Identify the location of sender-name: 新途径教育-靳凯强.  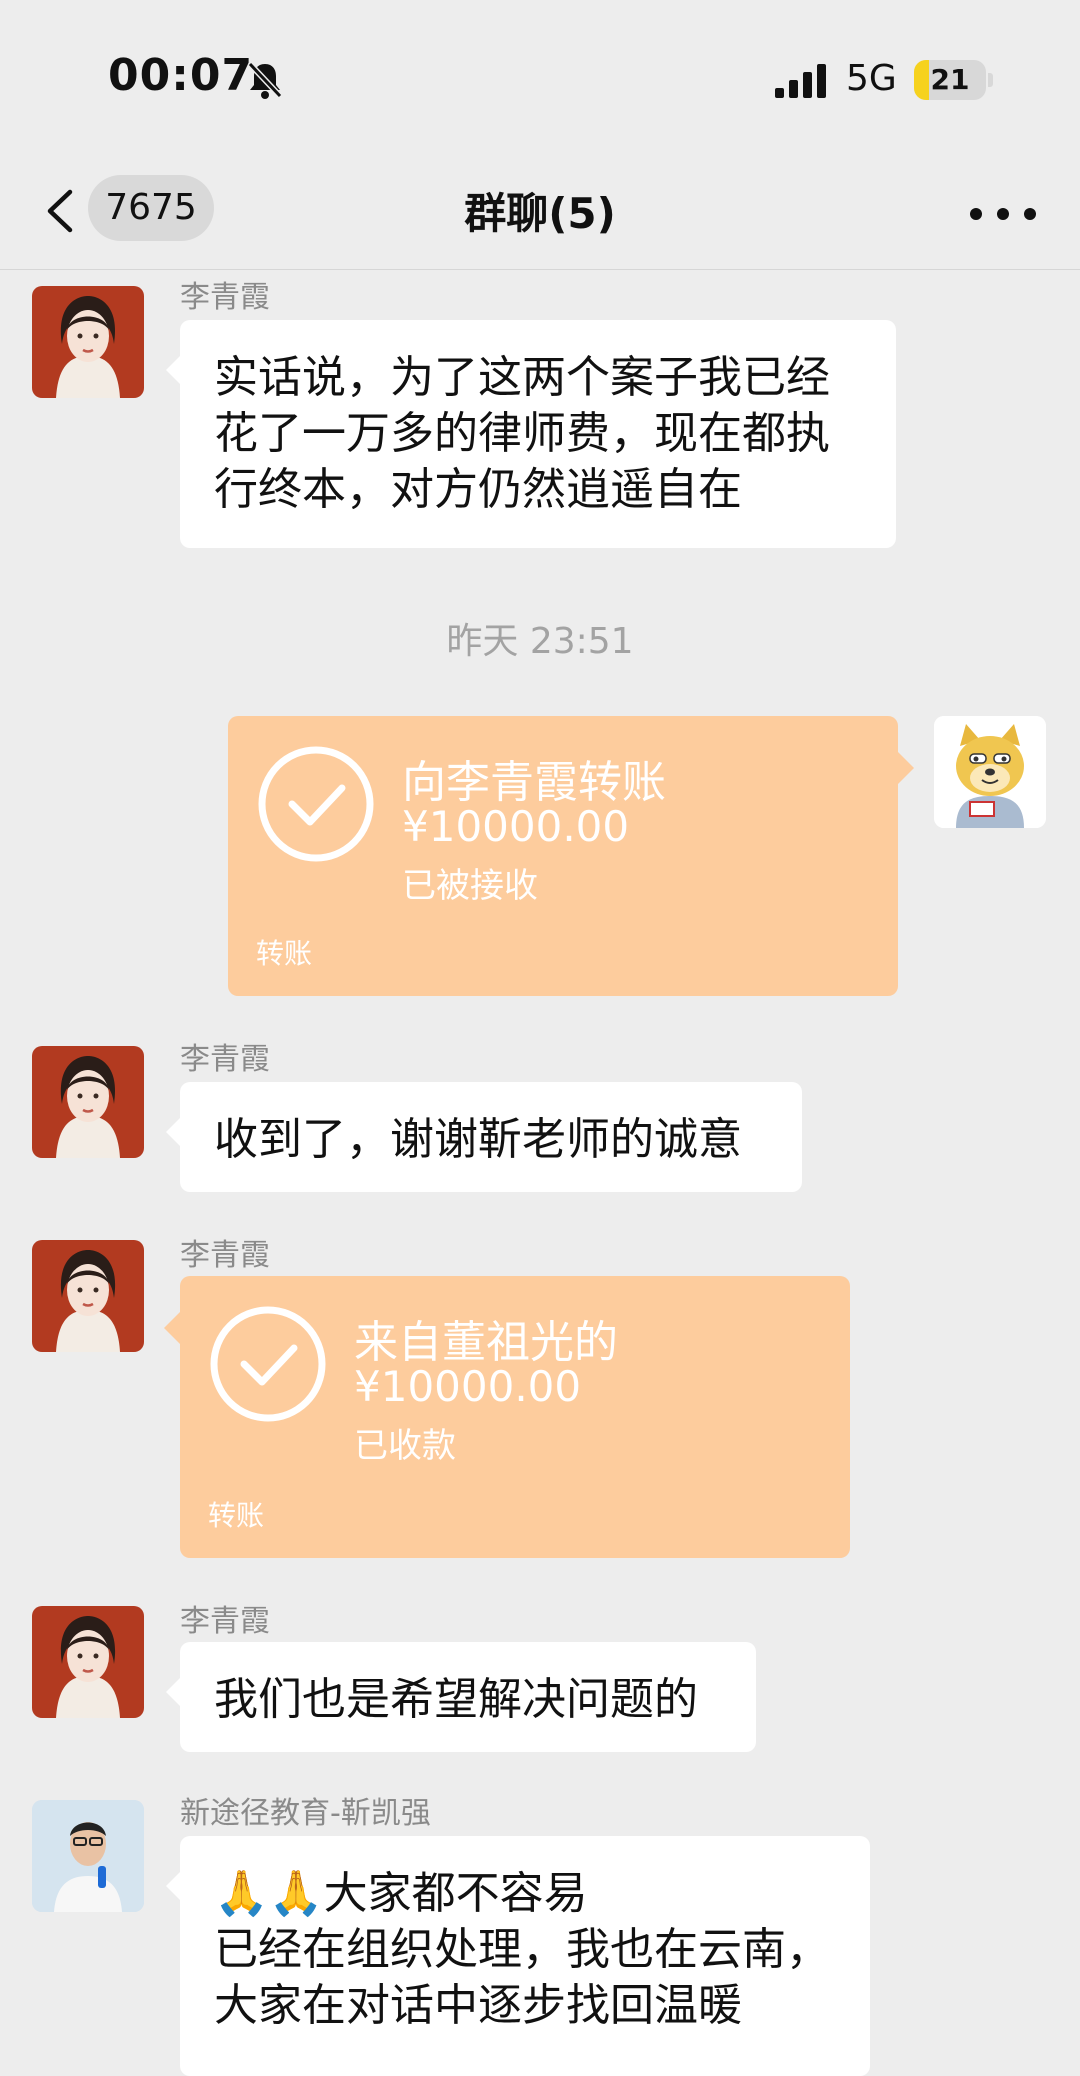
(305, 1813).